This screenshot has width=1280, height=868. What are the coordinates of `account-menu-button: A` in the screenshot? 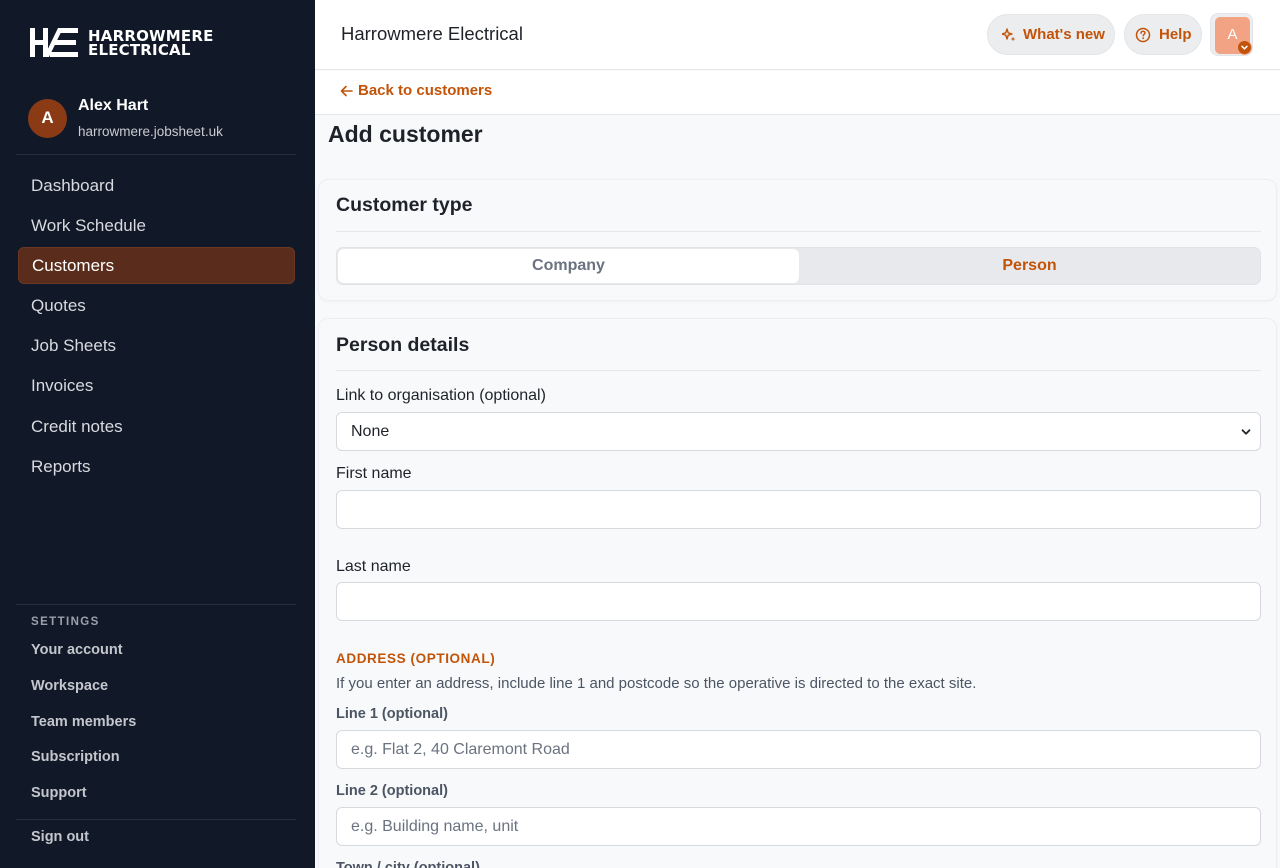 It's located at (1231, 34).